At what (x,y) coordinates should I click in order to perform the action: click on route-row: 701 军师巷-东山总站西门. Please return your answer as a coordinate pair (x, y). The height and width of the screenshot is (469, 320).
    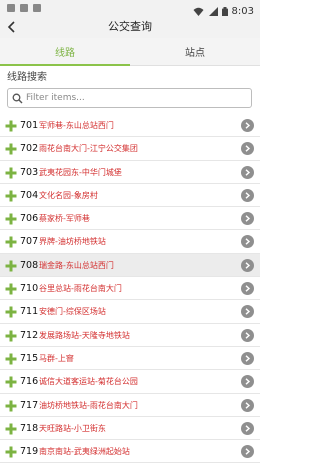
    Looking at the image, I should click on (130, 126).